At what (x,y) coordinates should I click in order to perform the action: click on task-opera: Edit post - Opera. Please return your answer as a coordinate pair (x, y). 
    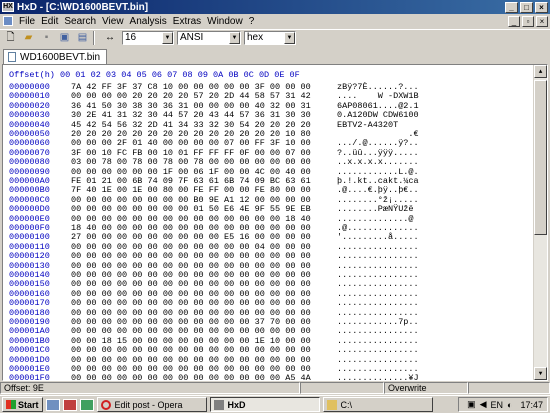
    Looking at the image, I should click on (151, 404).